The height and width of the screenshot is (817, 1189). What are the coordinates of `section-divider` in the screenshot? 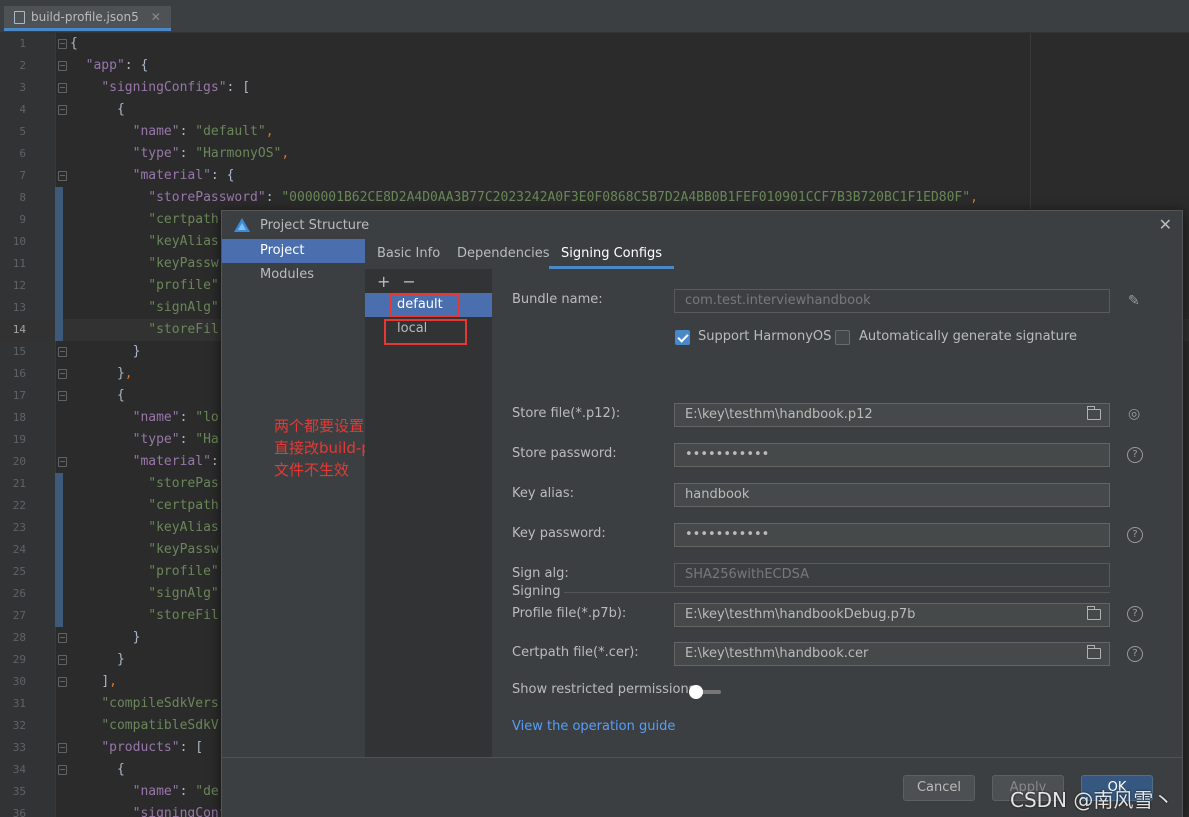 It's located at (837, 592).